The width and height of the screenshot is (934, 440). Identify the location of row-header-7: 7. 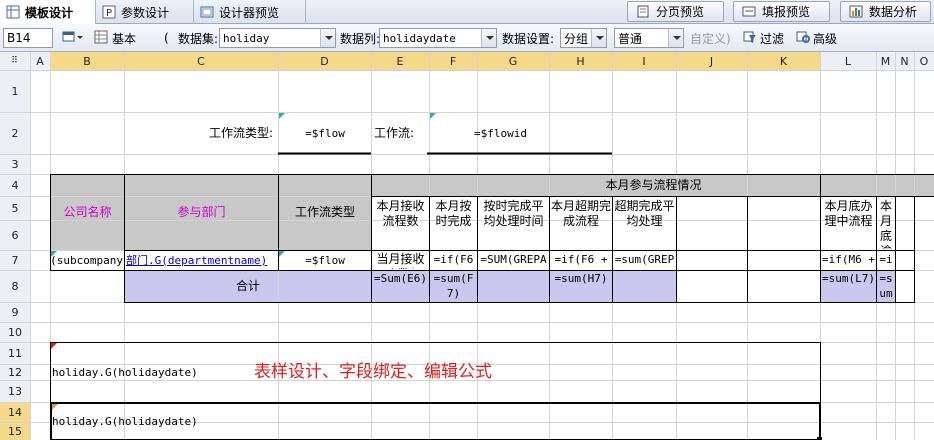
(15, 260).